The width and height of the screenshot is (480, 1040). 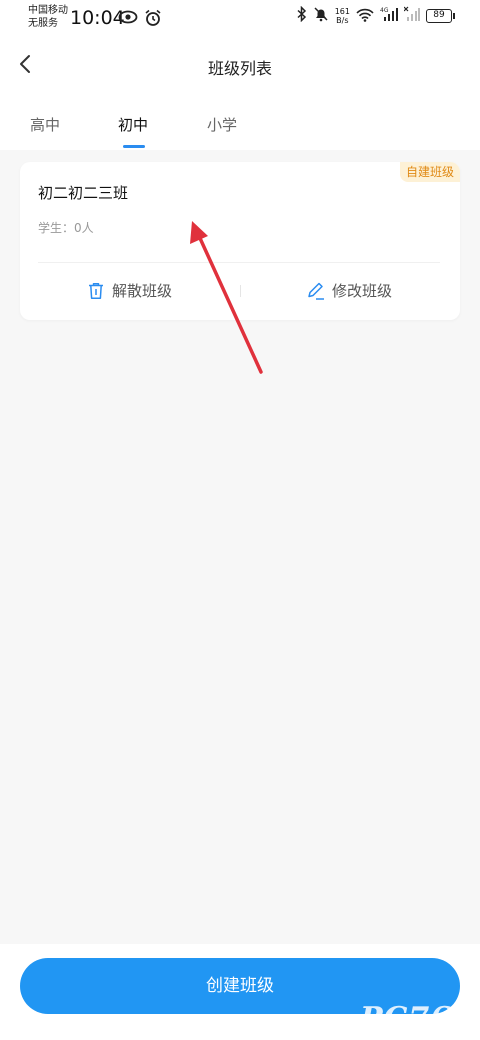 What do you see at coordinates (389, 16) in the screenshot?
I see `signal-4g-icon: 4G` at bounding box center [389, 16].